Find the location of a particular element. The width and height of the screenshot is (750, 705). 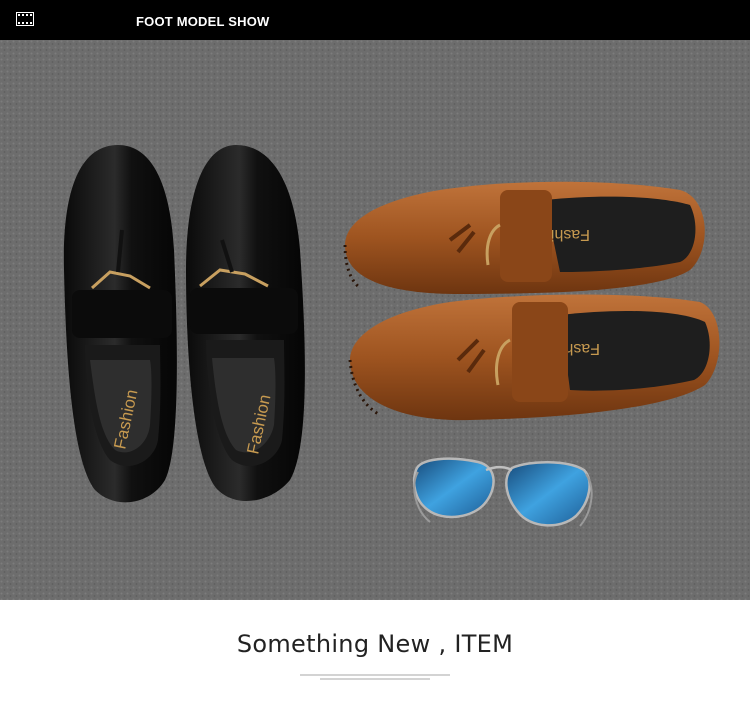

header-bar: FOOT MODEL SHOW is located at coordinates (375, 20).